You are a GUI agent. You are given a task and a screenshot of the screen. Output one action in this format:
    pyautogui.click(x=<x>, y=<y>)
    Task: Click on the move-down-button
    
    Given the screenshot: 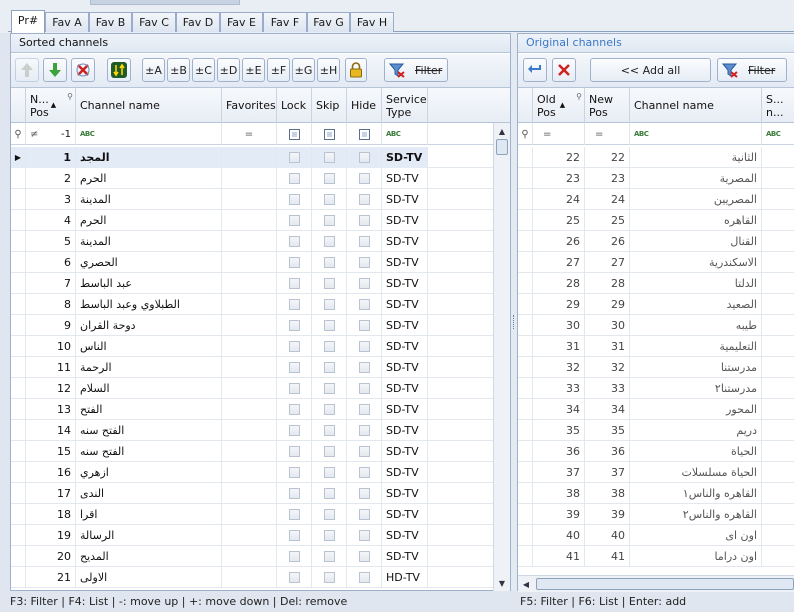 What is the action you would take?
    pyautogui.click(x=55, y=70)
    